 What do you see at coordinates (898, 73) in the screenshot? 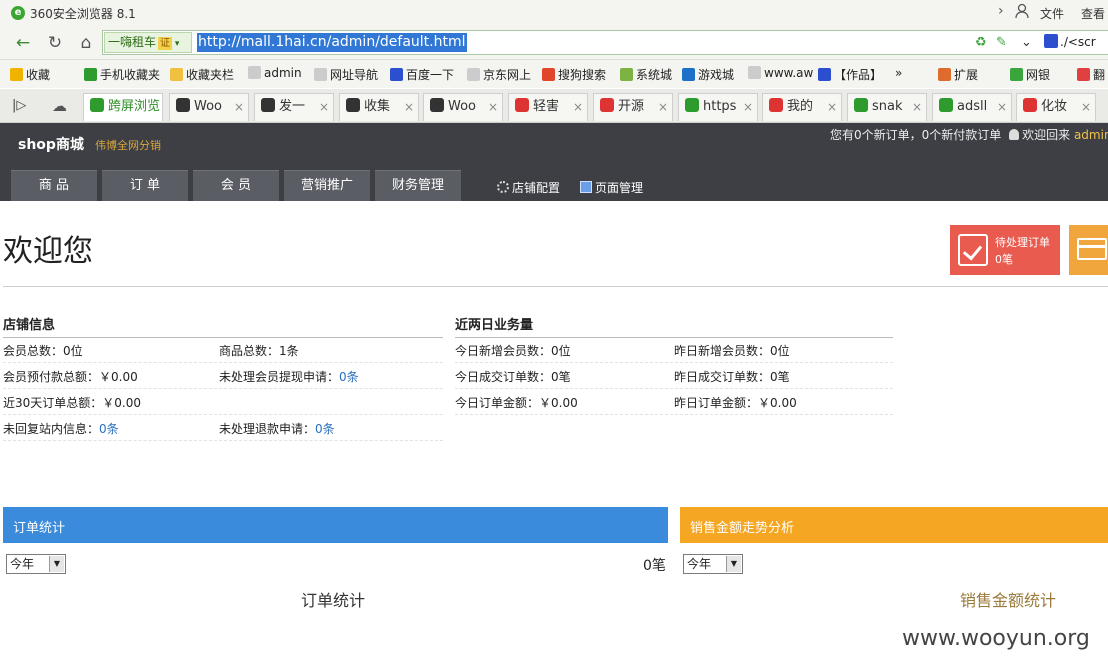
I see `more-bookmarks-icon: »` at bounding box center [898, 73].